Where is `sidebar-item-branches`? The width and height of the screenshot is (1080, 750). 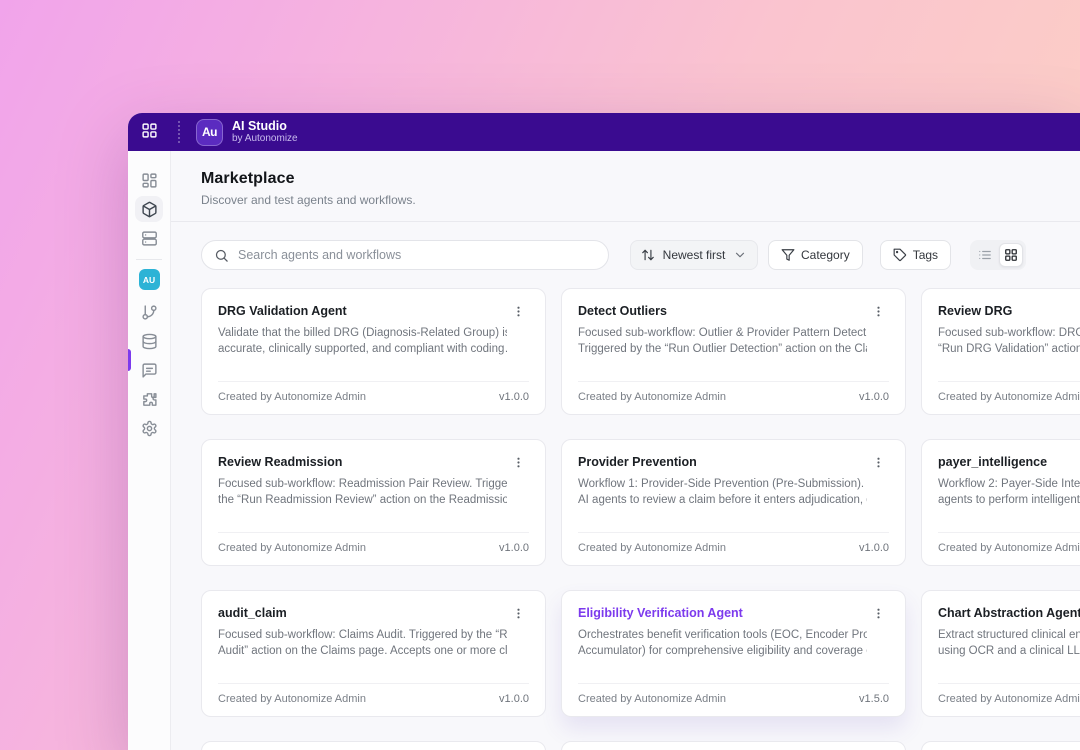
sidebar-item-branches is located at coordinates (149, 312).